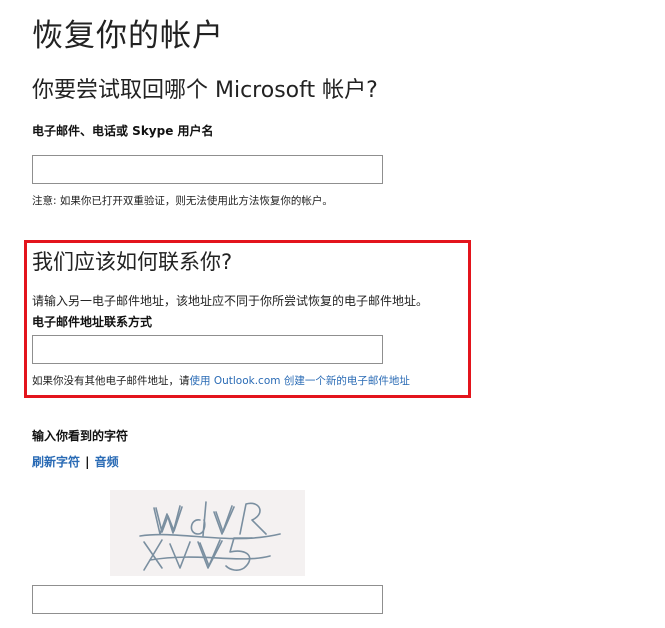  I want to click on captcha-links: 刷新字符 | 音频, so click(75, 460).